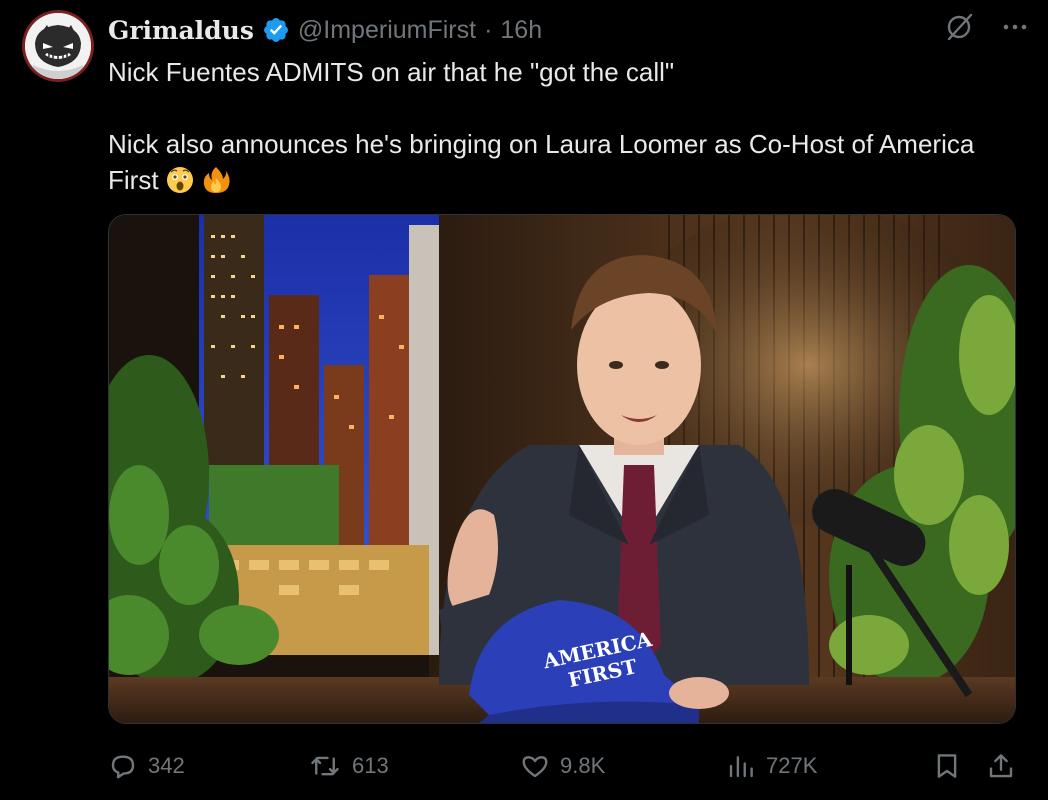  I want to click on avatar-image, so click(58, 46).